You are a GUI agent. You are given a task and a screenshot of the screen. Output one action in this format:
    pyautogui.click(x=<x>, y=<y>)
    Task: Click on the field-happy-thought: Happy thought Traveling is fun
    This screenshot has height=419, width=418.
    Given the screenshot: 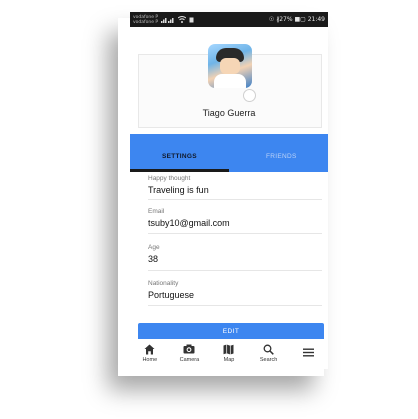 What is the action you would take?
    pyautogui.click(x=234, y=185)
    